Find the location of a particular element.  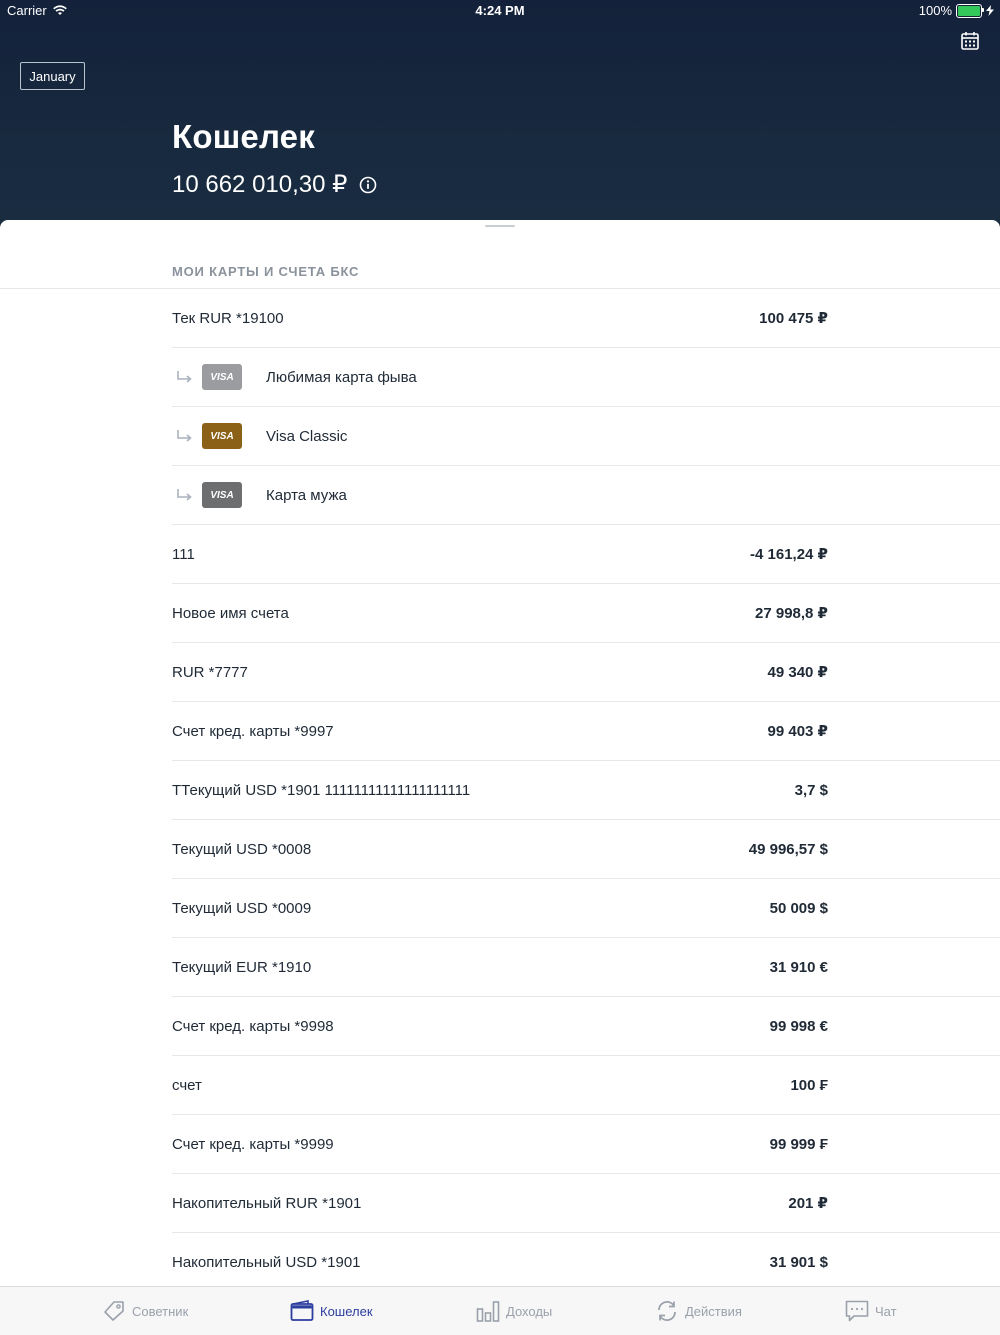

account-row: Счет кред. карты *9999 99 999 ₣ is located at coordinates (586, 1144).